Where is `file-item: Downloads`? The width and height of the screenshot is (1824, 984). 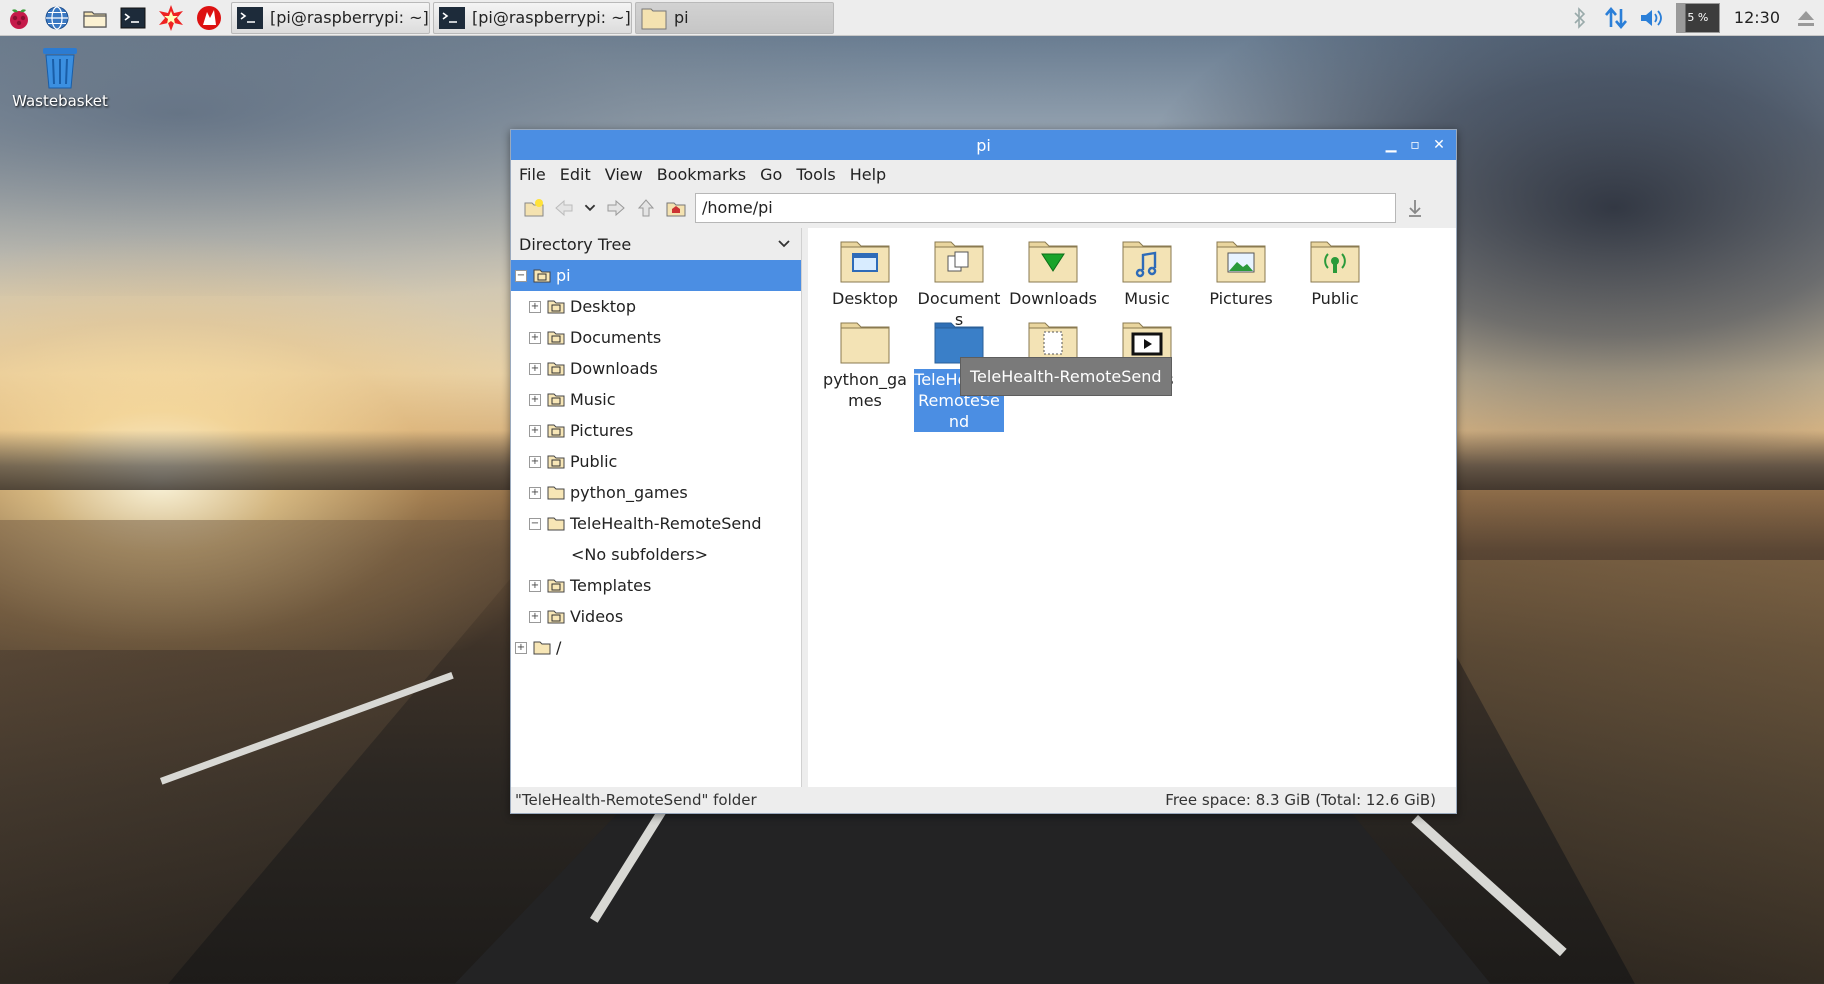 file-item: Downloads is located at coordinates (1053, 273).